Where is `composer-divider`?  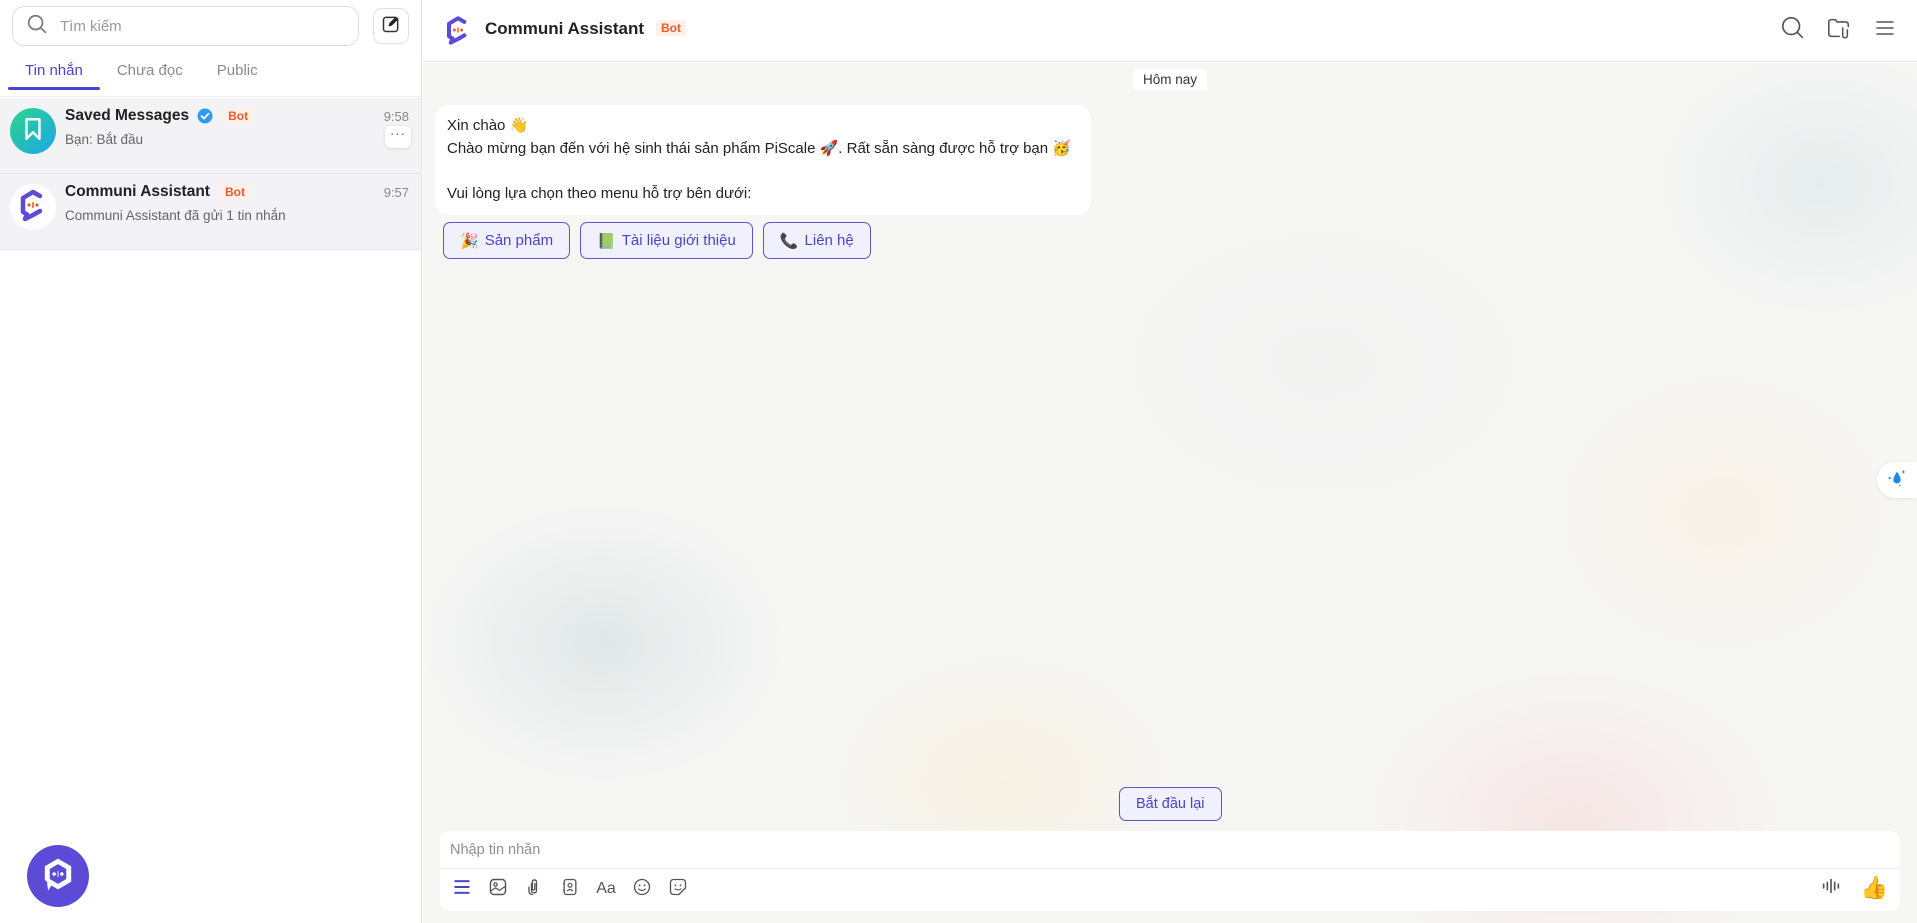 composer-divider is located at coordinates (1170, 868).